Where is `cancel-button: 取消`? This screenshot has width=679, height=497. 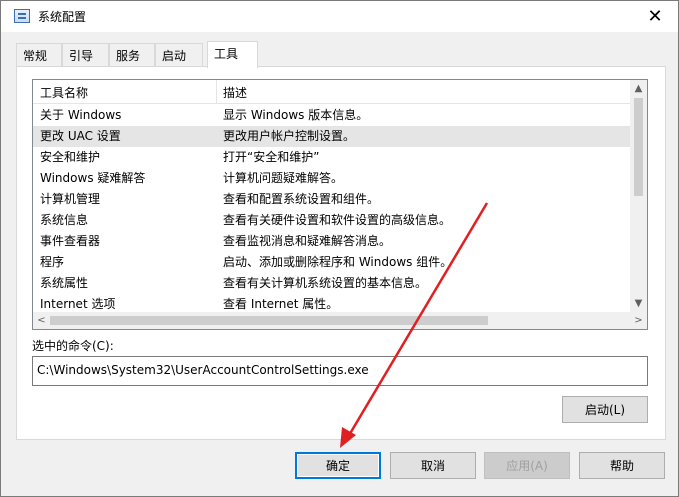 cancel-button: 取消 is located at coordinates (433, 465).